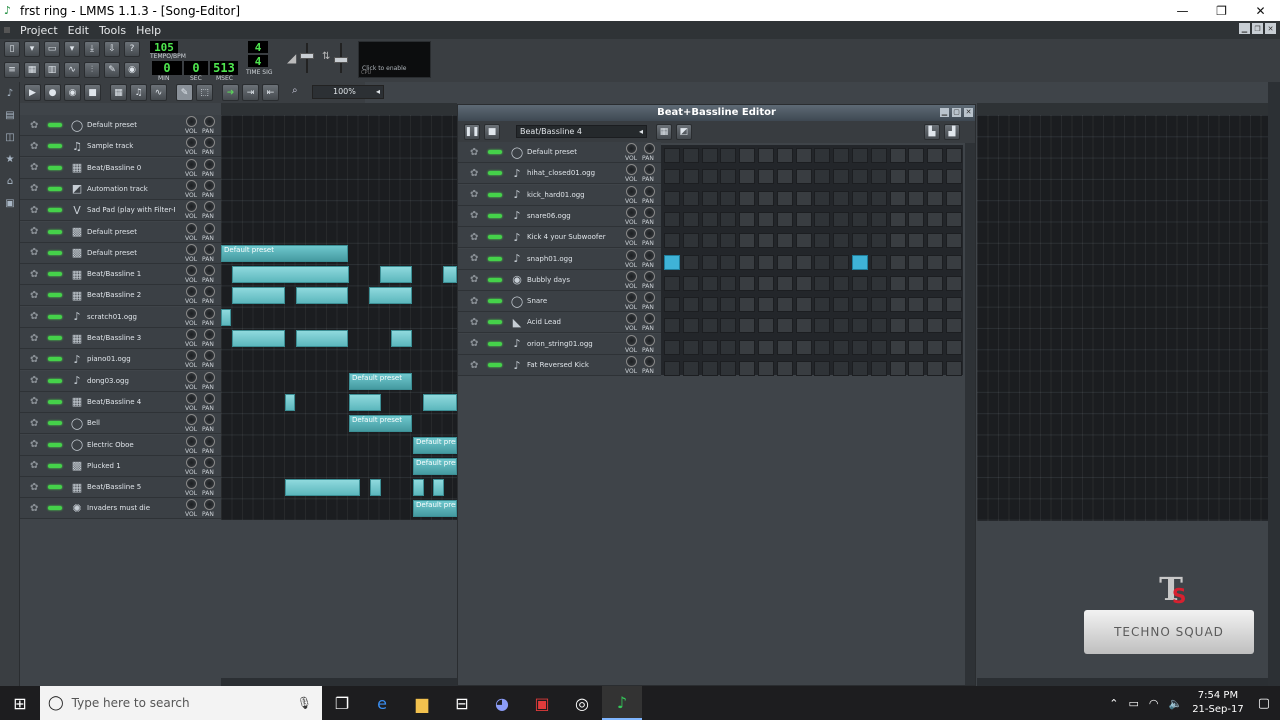 The image size is (1280, 720). What do you see at coordinates (131, 402) in the screenshot?
I see `track-name: Beat/Bassline 4` at bounding box center [131, 402].